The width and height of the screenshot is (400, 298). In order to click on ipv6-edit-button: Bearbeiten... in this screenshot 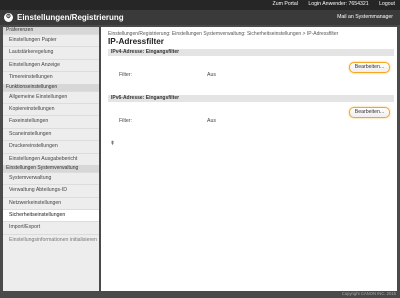, I will do `click(369, 112)`.